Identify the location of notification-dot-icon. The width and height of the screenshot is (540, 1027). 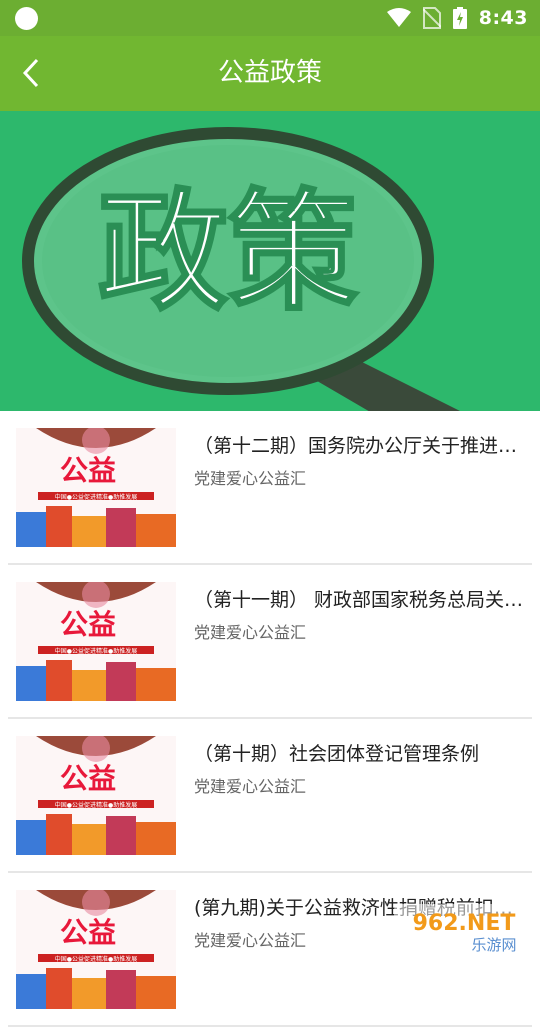
(26, 18).